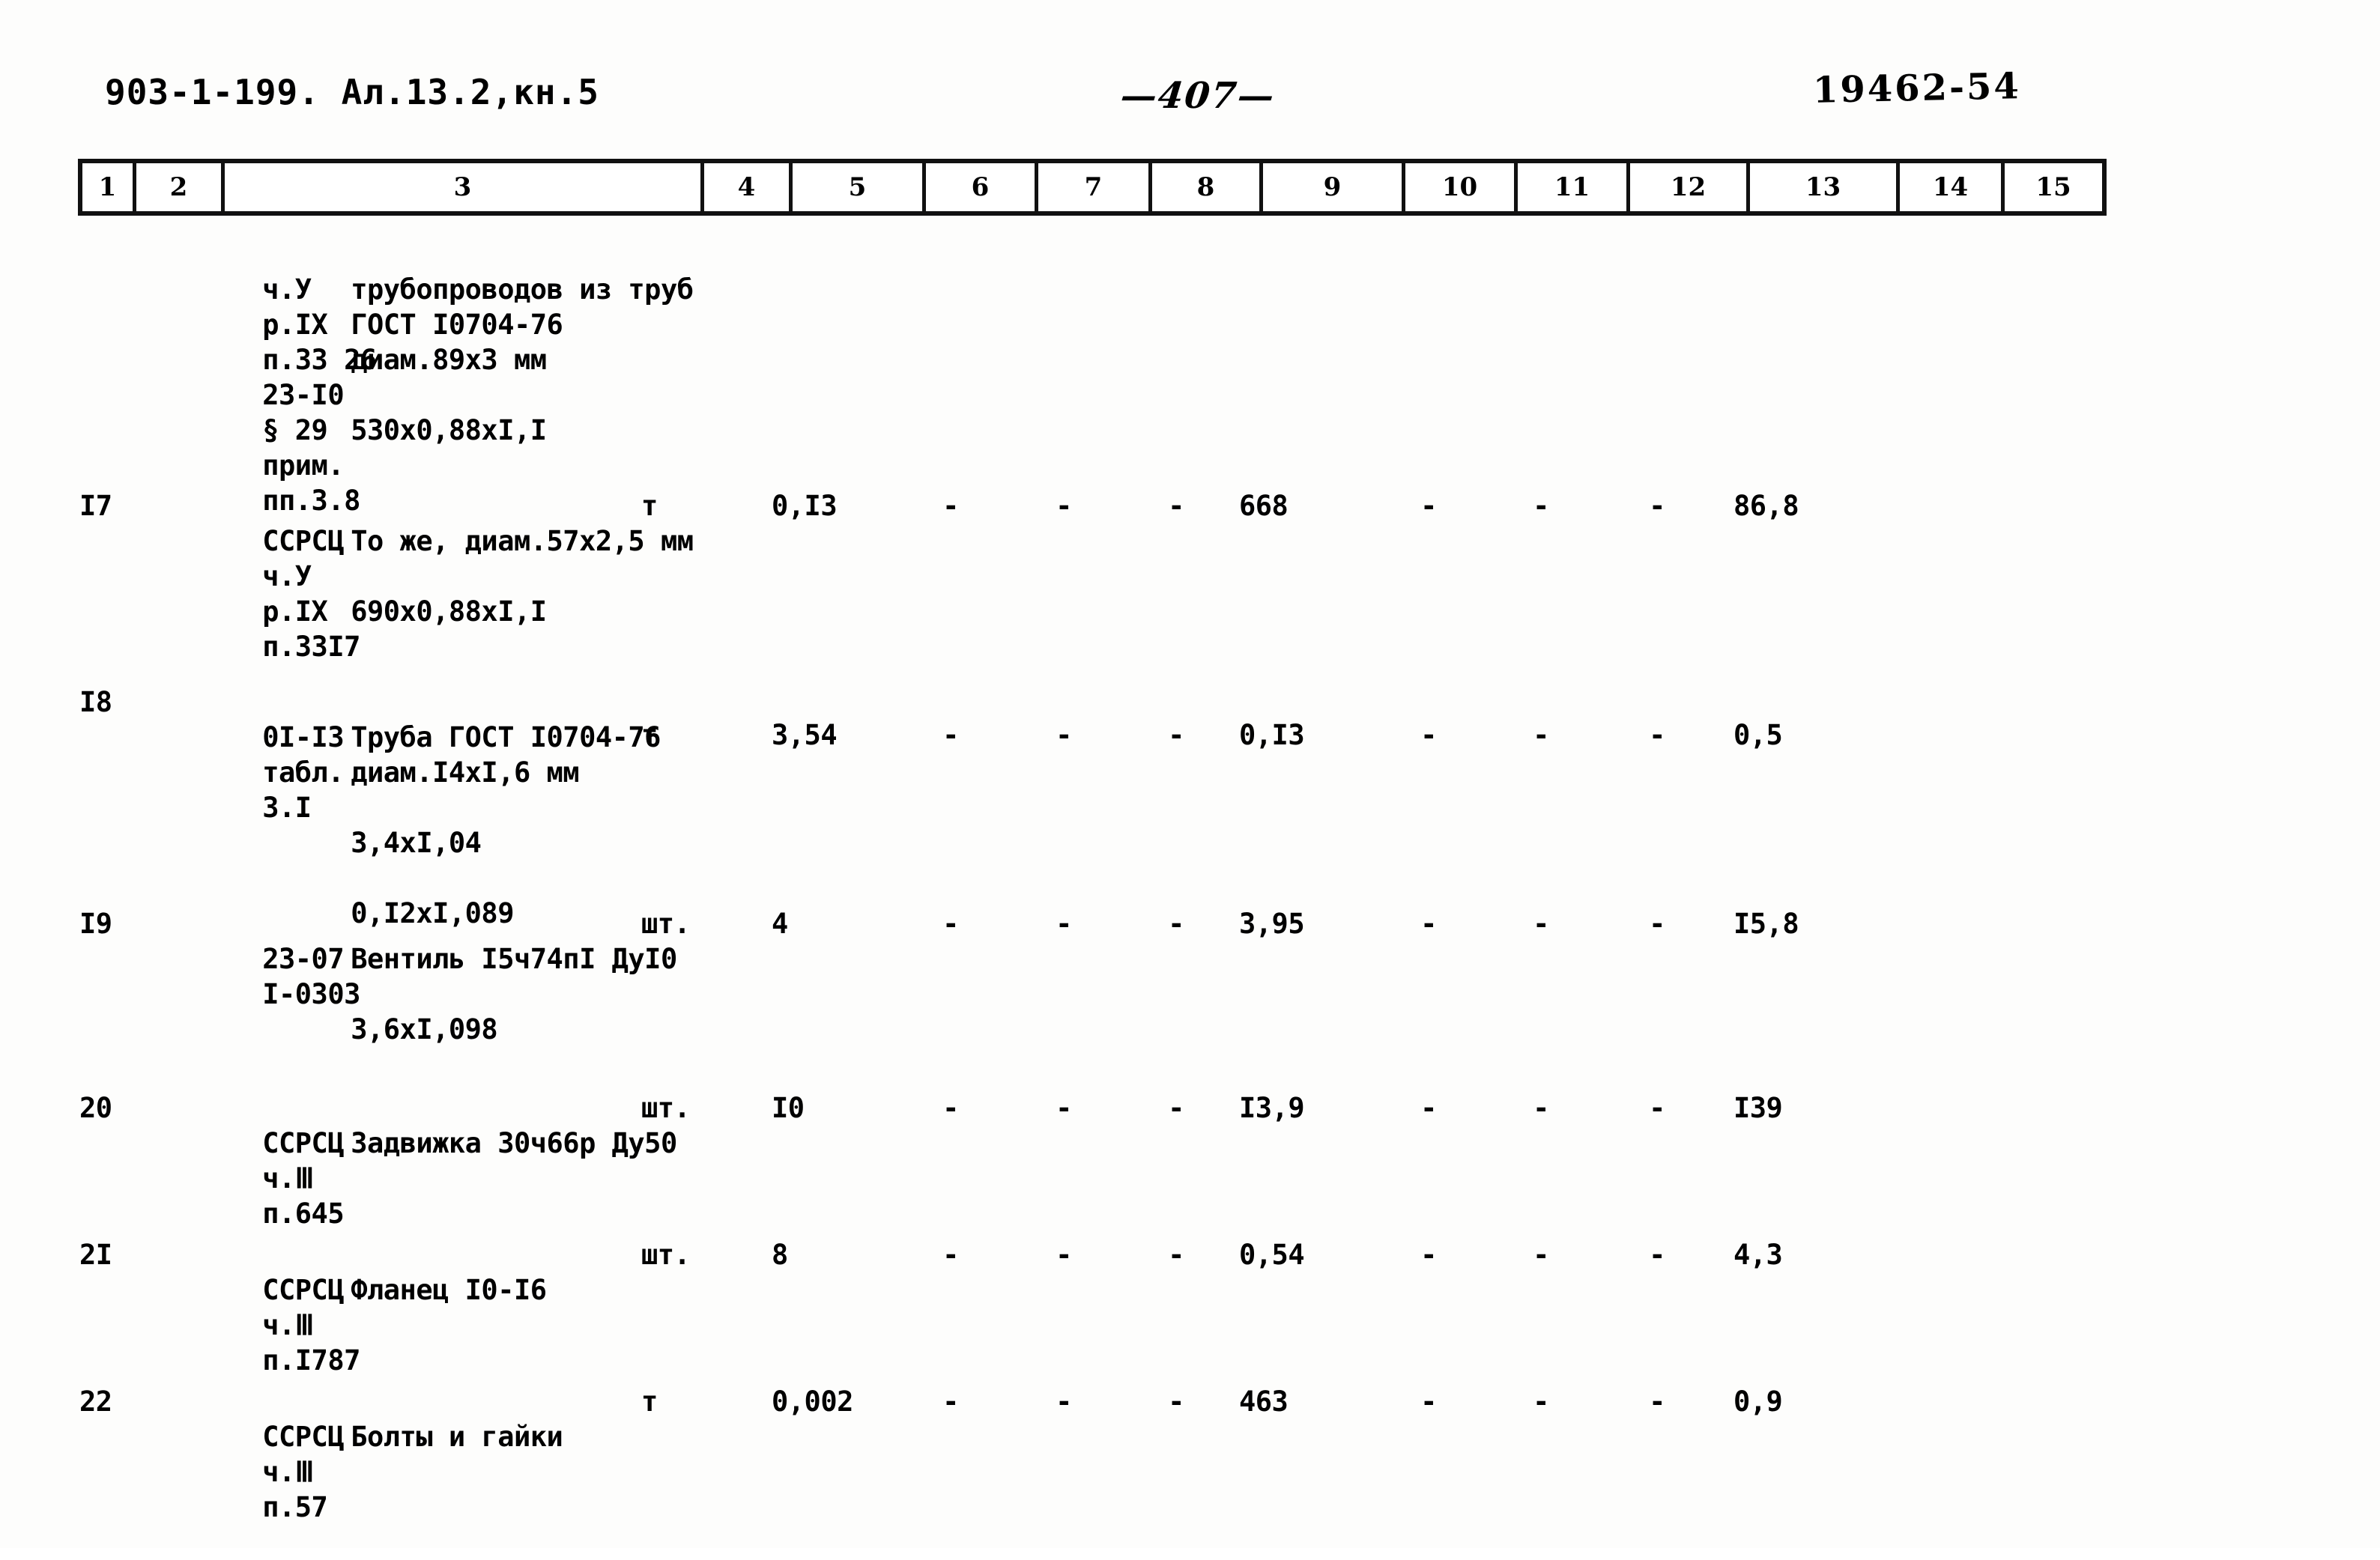 The width and height of the screenshot is (2380, 1560). What do you see at coordinates (1461, 187) in the screenshot?
I see `column-header-10: 10` at bounding box center [1461, 187].